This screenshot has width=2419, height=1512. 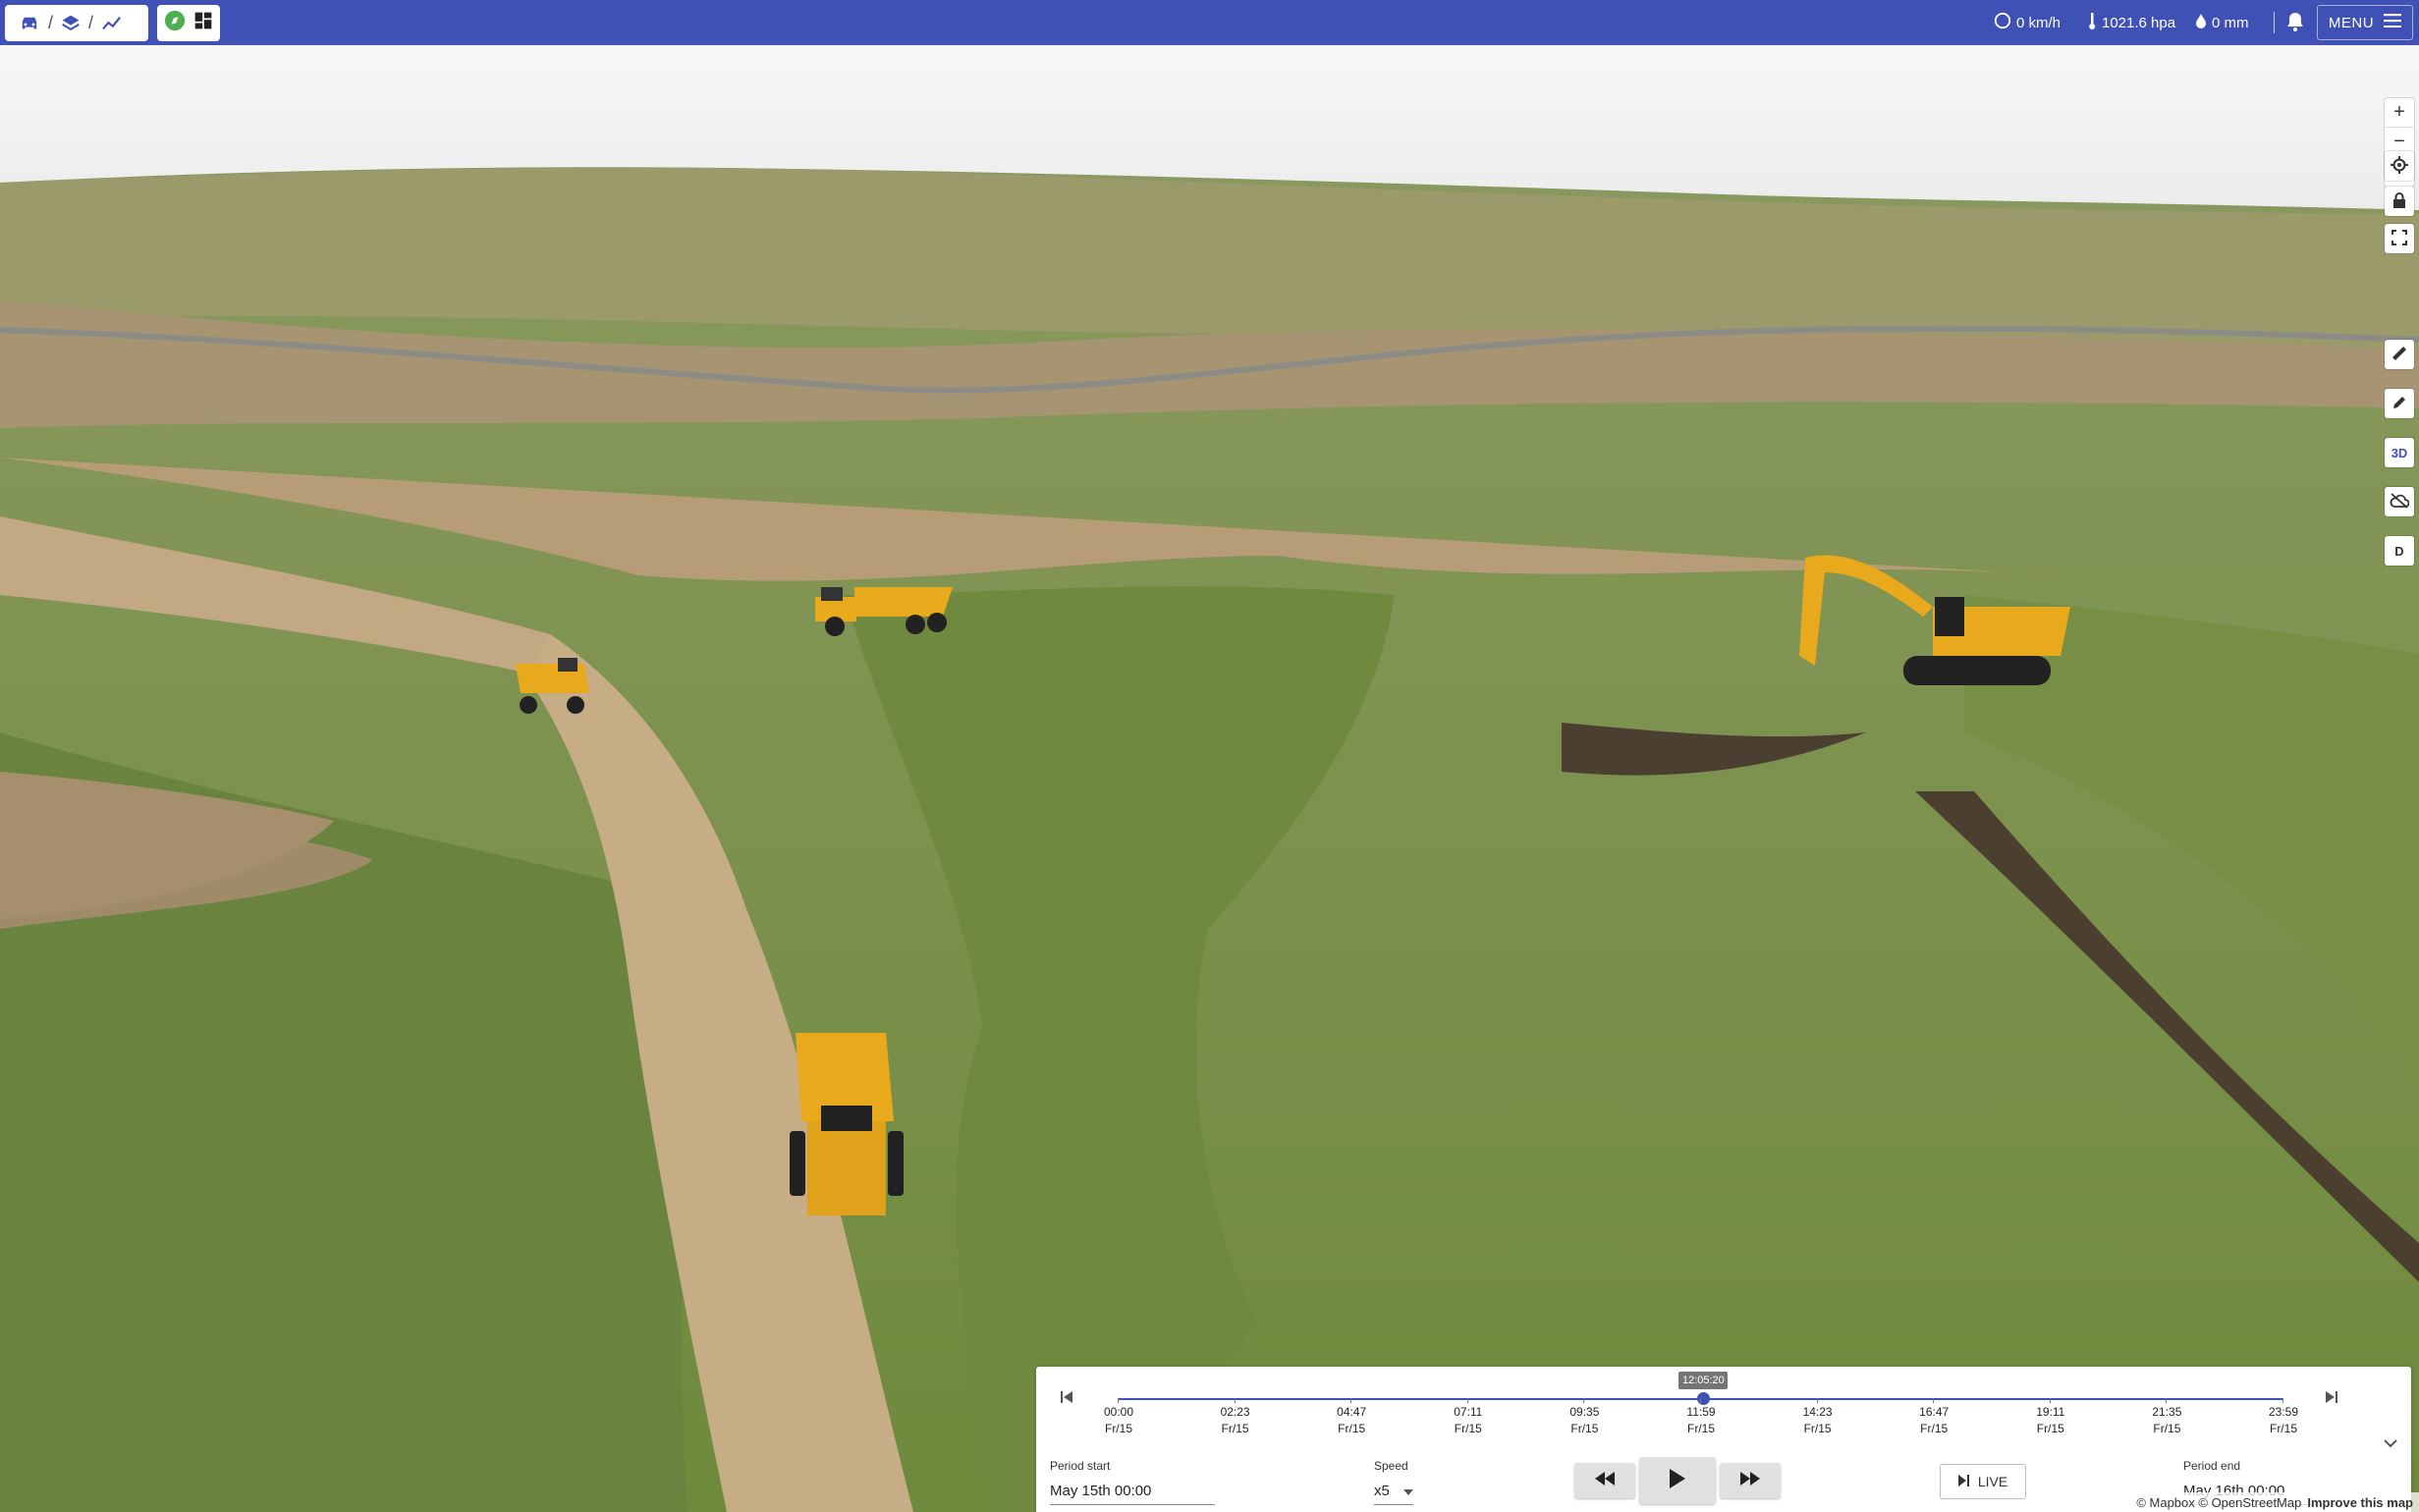 What do you see at coordinates (1352, 1412) in the screenshot?
I see `tick-time: 04:47` at bounding box center [1352, 1412].